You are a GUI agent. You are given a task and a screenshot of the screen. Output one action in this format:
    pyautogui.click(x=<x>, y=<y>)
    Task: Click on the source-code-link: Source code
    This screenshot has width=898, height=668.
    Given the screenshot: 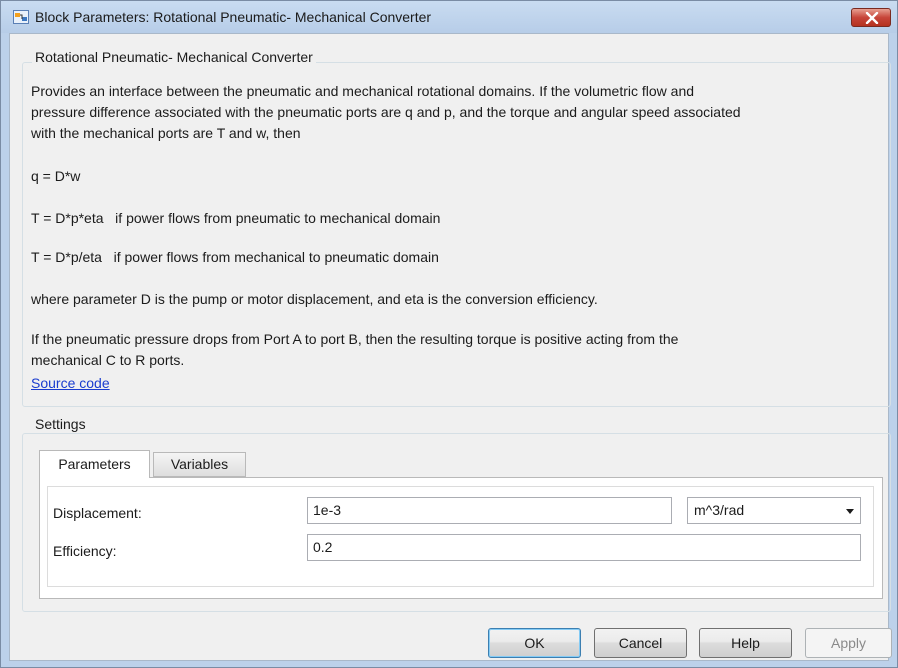 What is the action you would take?
    pyautogui.click(x=70, y=383)
    